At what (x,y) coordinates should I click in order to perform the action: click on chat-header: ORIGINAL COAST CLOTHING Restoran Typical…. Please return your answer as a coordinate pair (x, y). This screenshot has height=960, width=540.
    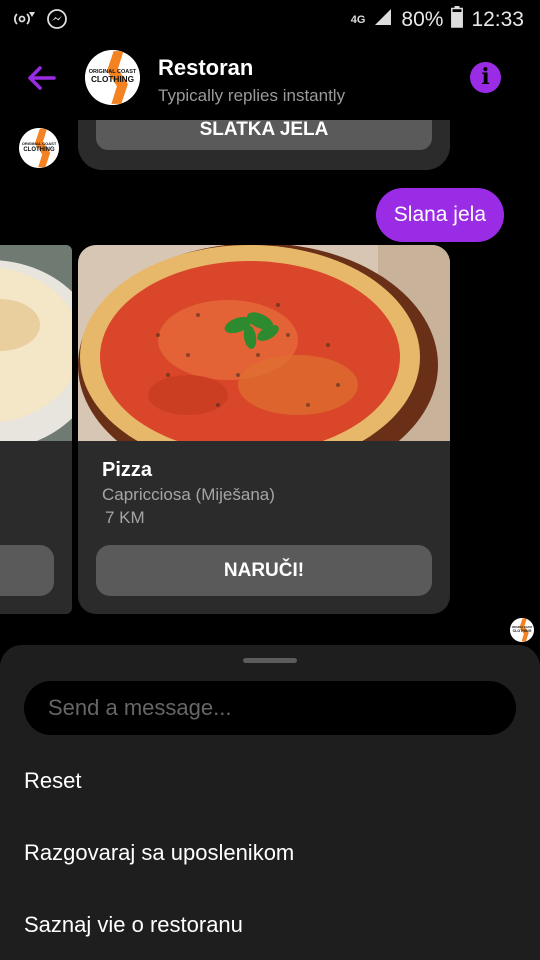
    Looking at the image, I should click on (270, 79).